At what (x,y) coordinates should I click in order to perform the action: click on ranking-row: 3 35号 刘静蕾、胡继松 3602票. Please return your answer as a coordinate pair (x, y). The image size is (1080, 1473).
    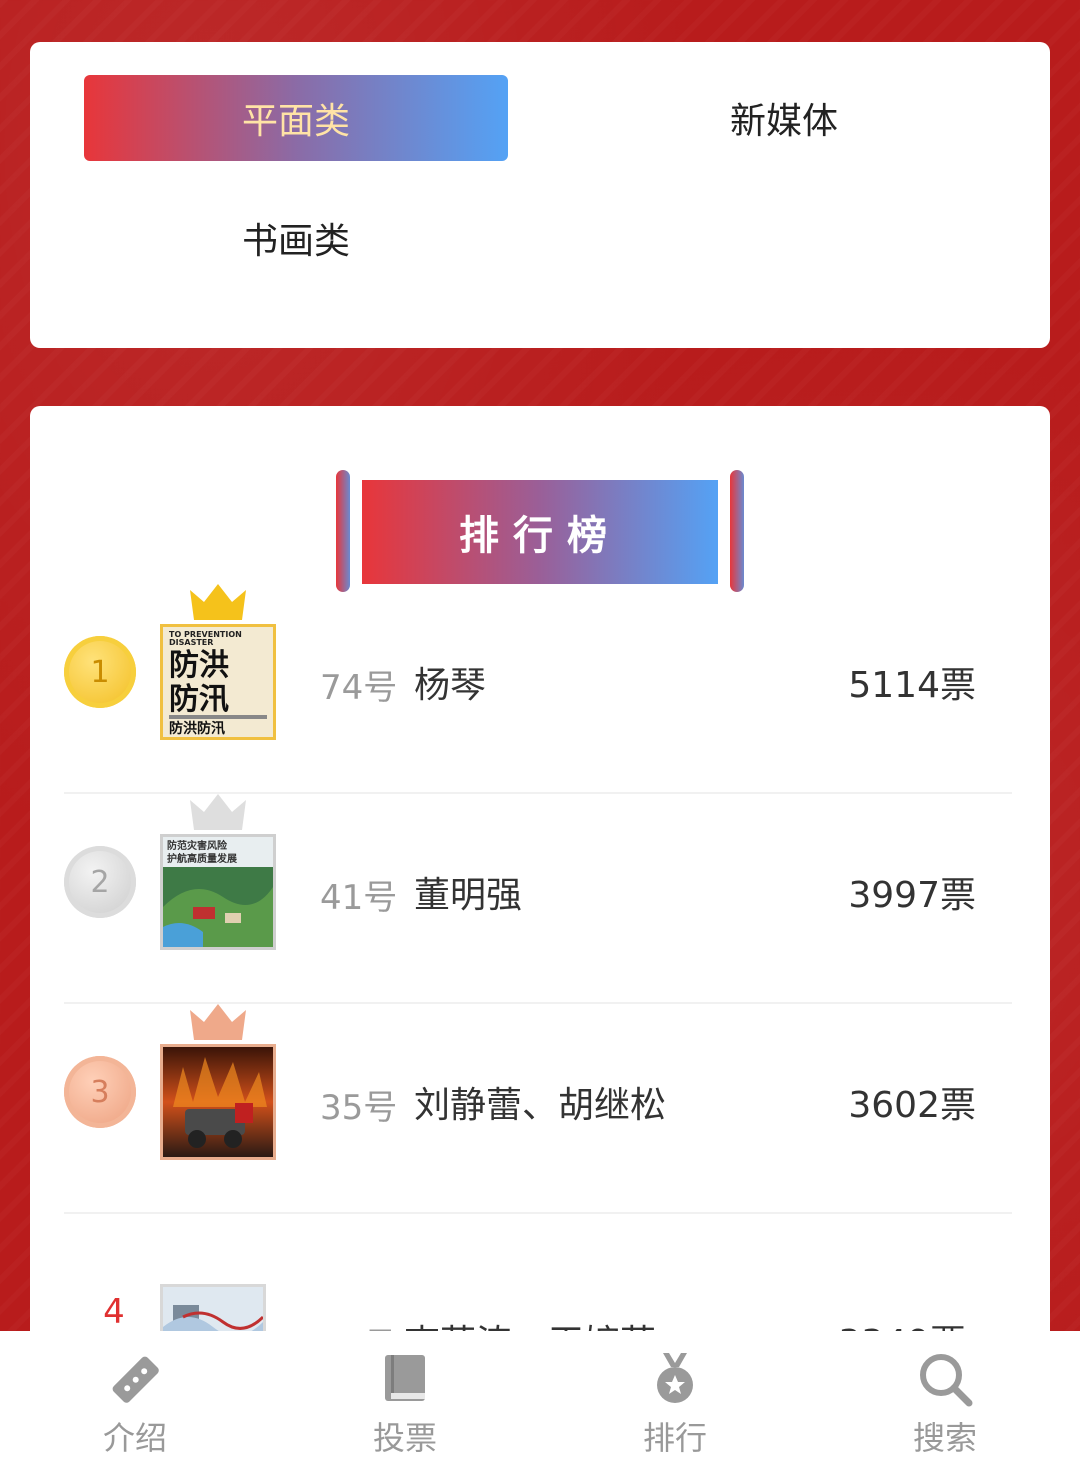
    Looking at the image, I should click on (538, 1109).